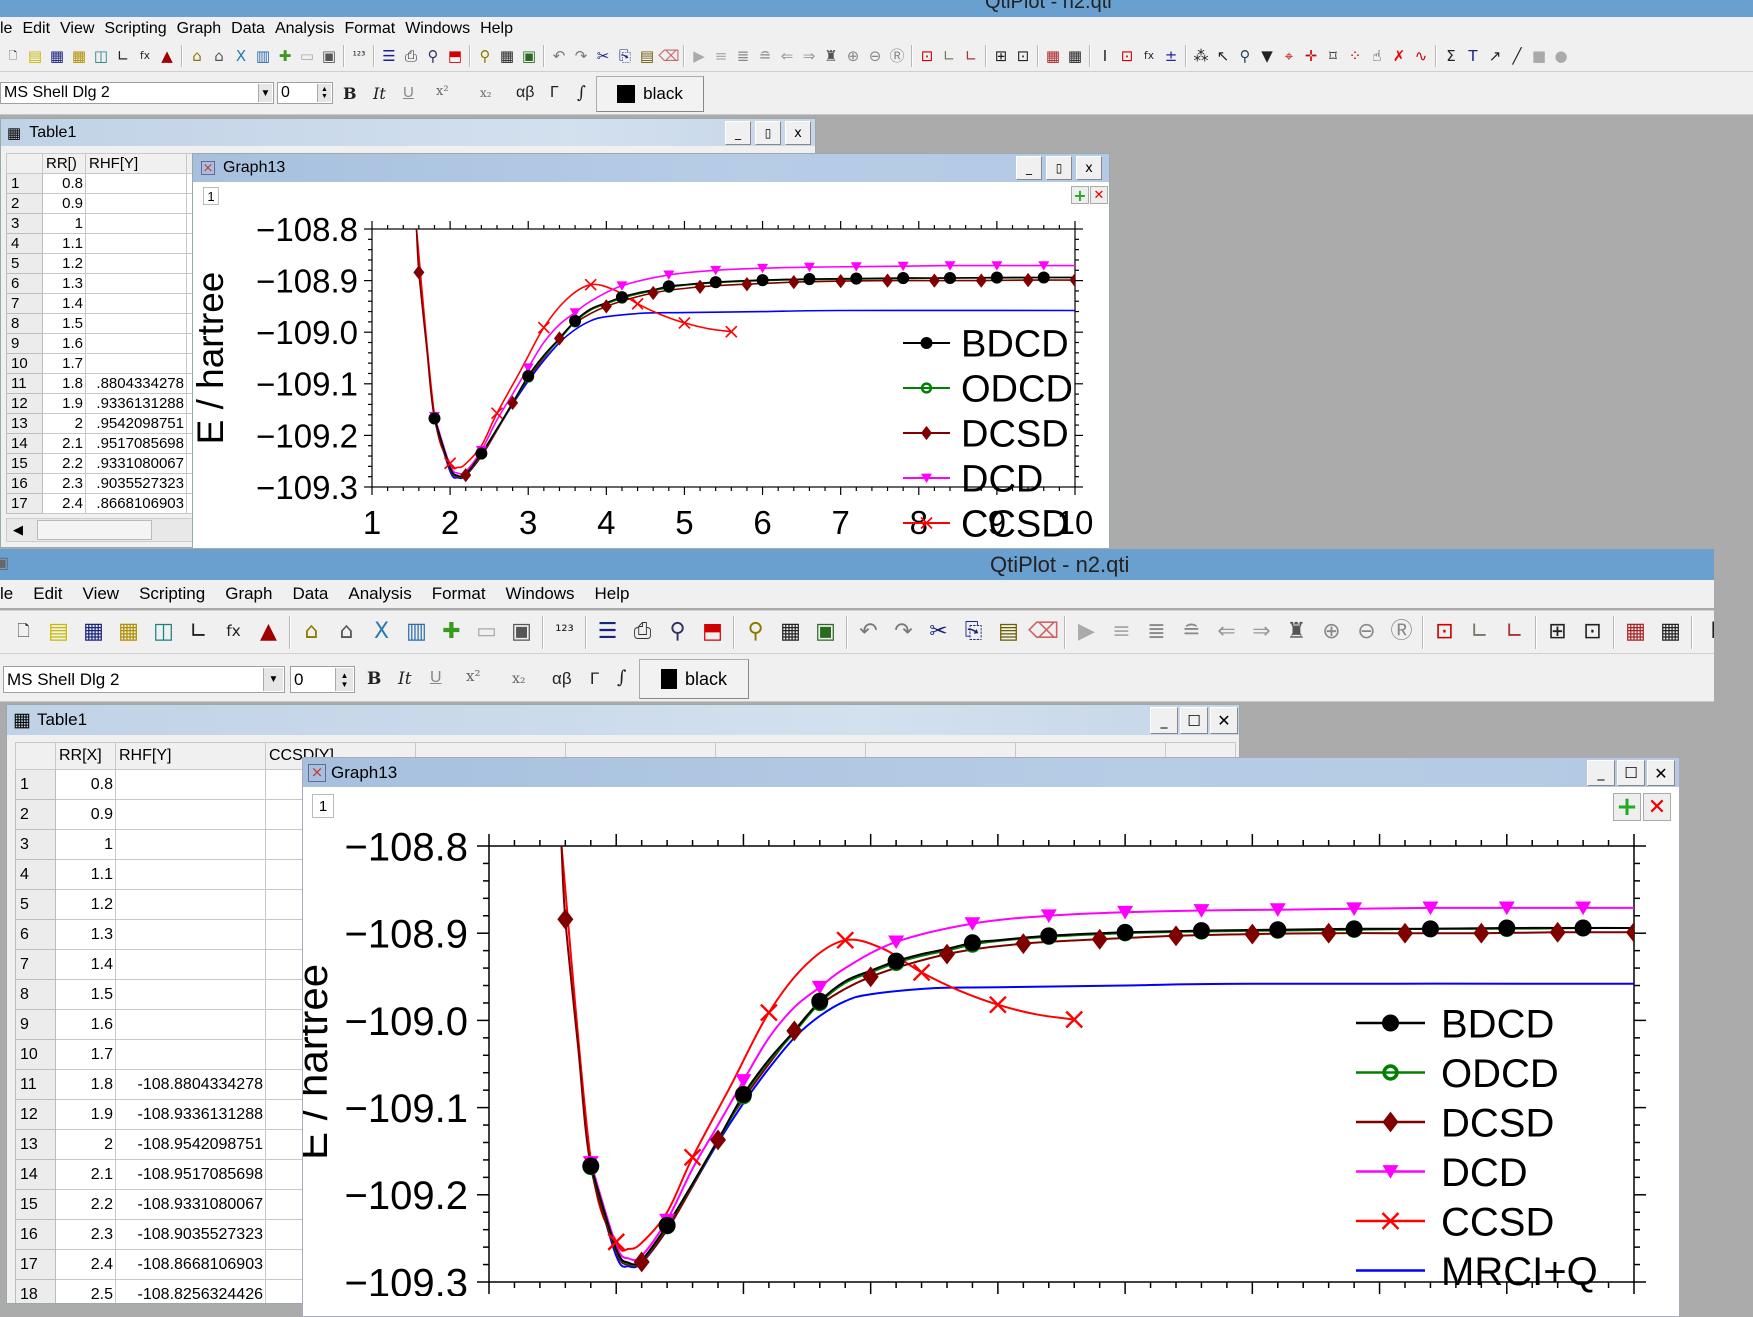 This screenshot has width=1753, height=1317. Describe the element at coordinates (85, 1174) in the screenshot. I see `cell-rr: 2.1` at that location.